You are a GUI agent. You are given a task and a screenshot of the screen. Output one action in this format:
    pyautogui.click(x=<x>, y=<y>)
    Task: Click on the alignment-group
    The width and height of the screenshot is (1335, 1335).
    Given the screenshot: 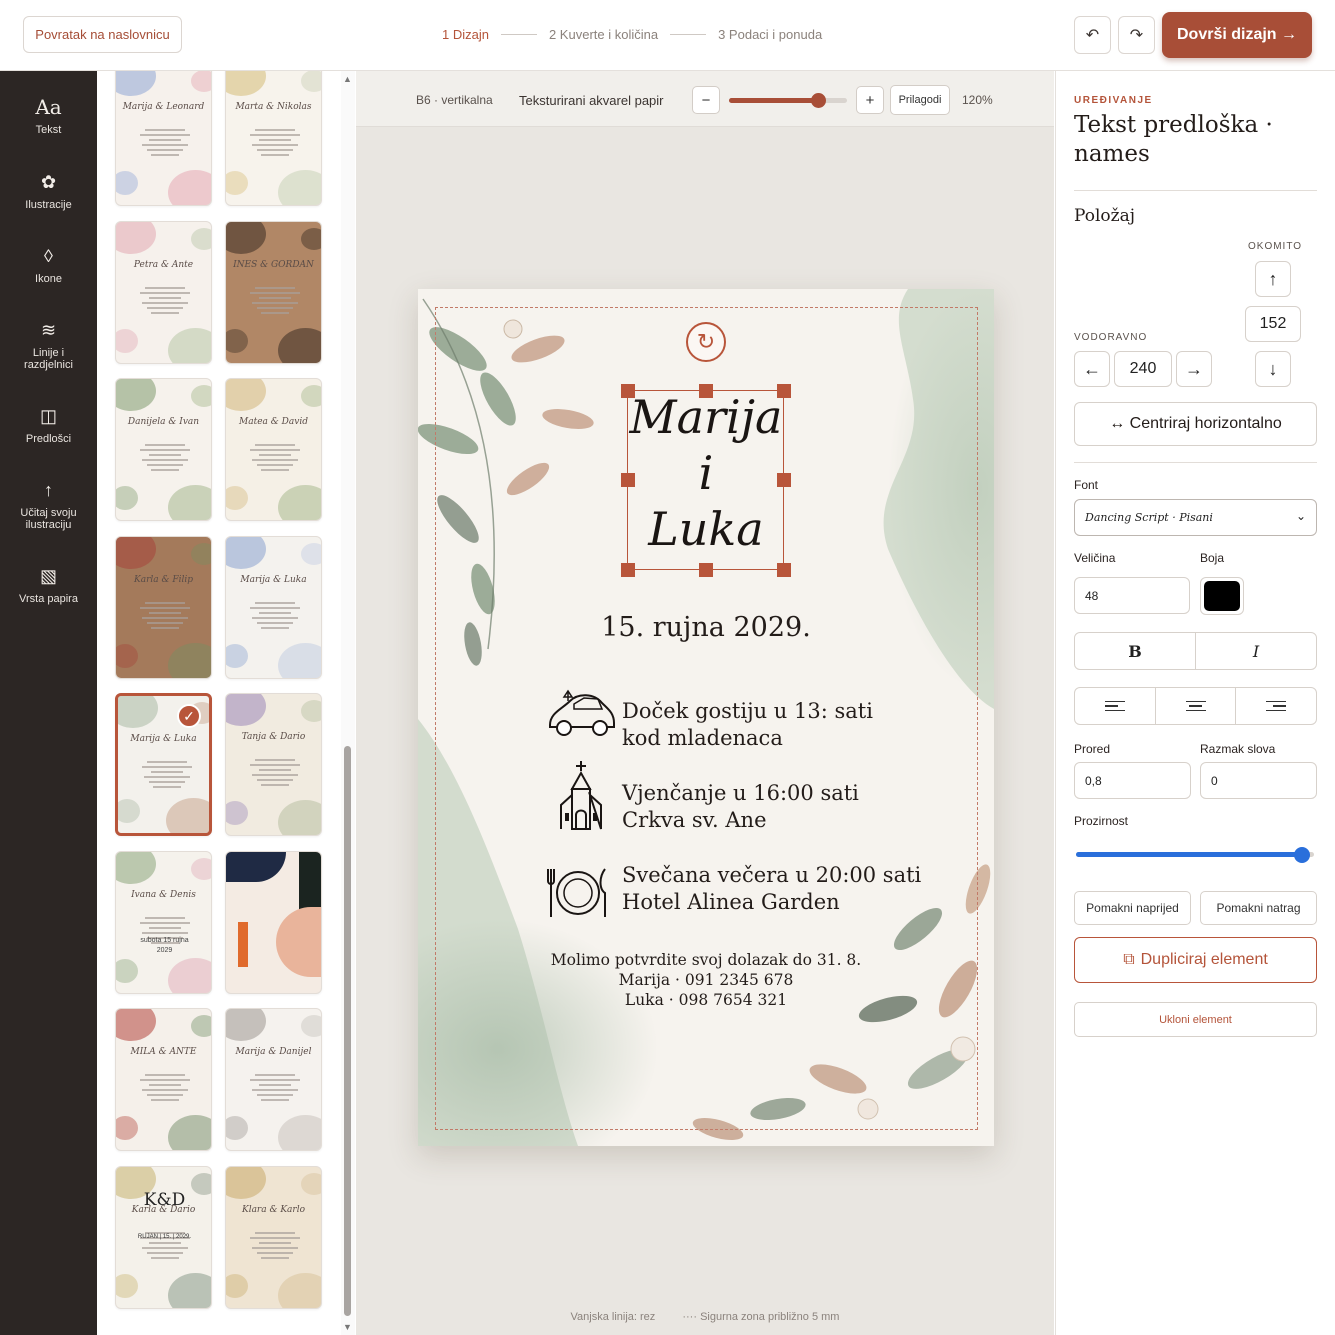 What is the action you would take?
    pyautogui.click(x=1195, y=706)
    